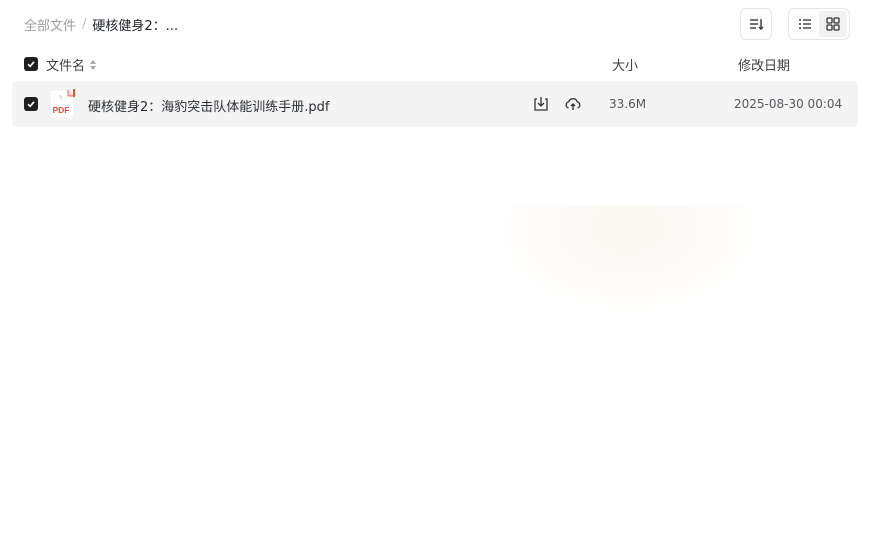  I want to click on list-view-icon, so click(805, 24).